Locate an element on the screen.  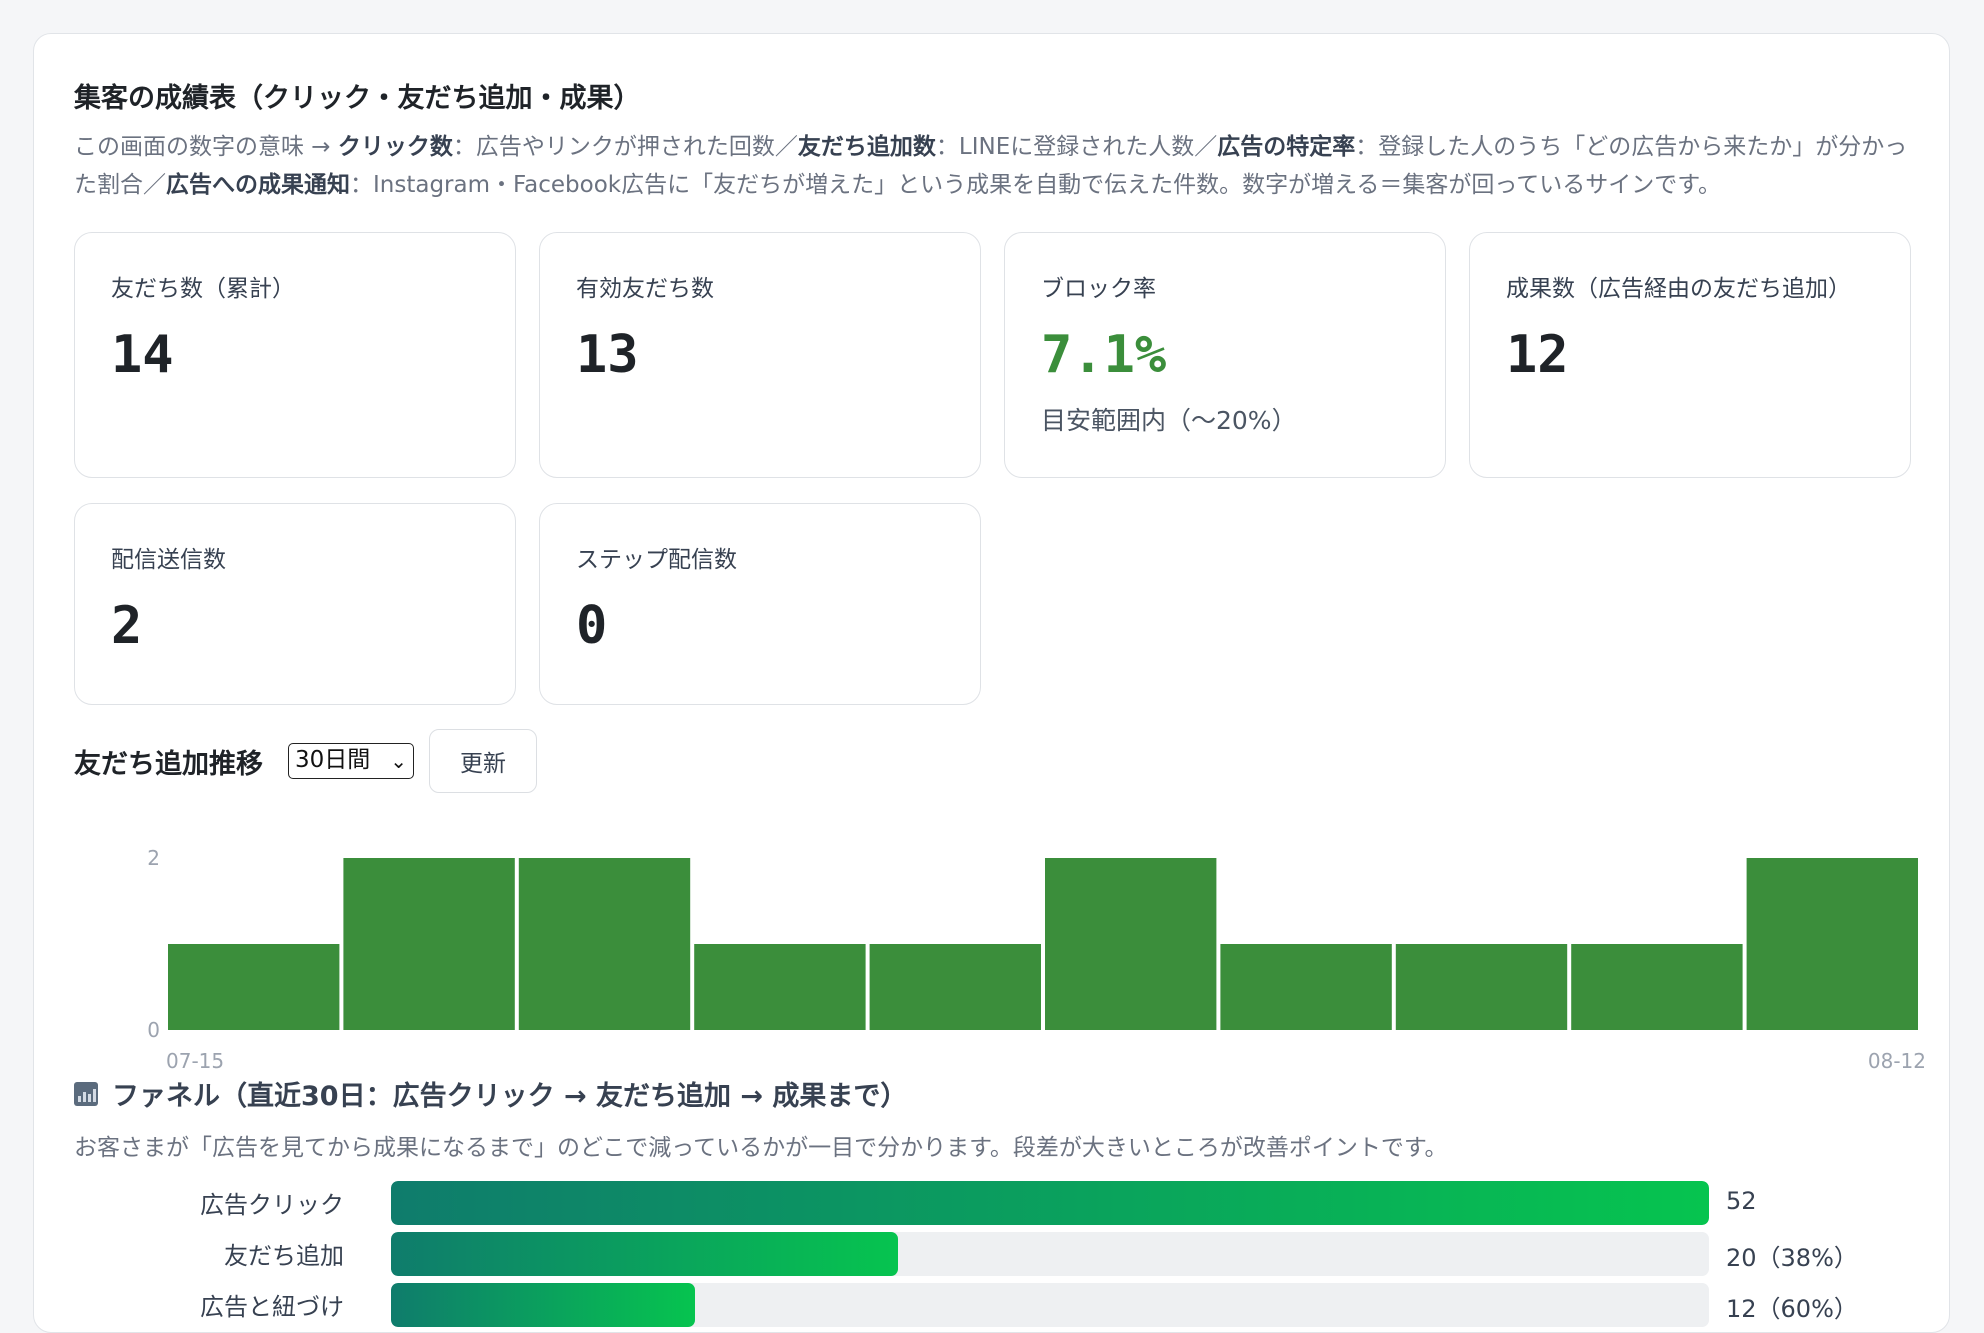
range-select-value: 30日間 is located at coordinates (333, 760).